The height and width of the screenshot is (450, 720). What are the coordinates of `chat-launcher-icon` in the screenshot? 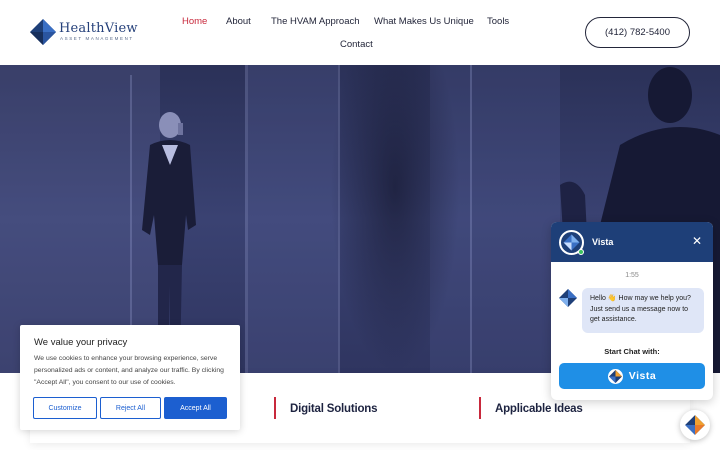 It's located at (695, 425).